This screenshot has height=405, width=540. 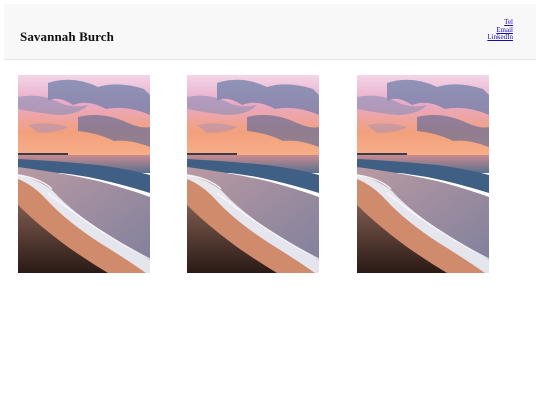 What do you see at coordinates (270, 32) in the screenshot?
I see `site-header: Savannah Burch Tel Email LinkedIn` at bounding box center [270, 32].